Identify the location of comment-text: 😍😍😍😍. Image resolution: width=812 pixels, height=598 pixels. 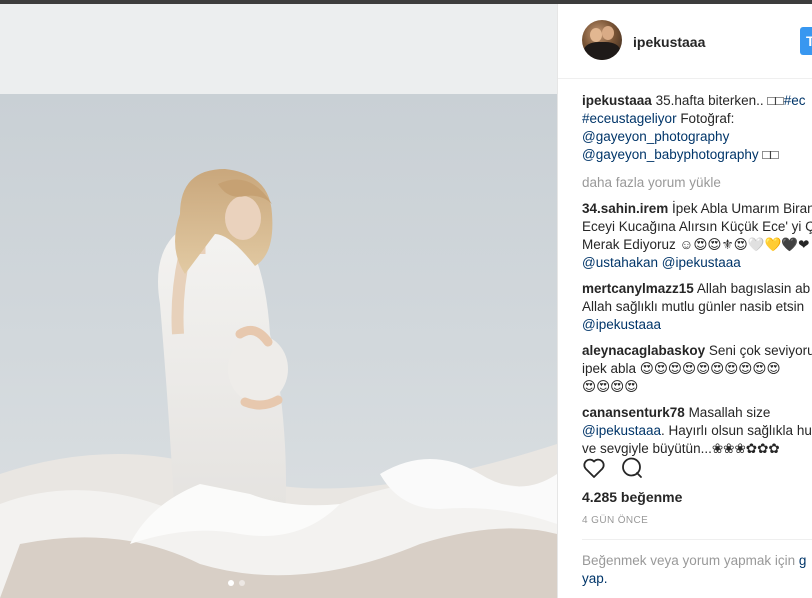
(610, 386).